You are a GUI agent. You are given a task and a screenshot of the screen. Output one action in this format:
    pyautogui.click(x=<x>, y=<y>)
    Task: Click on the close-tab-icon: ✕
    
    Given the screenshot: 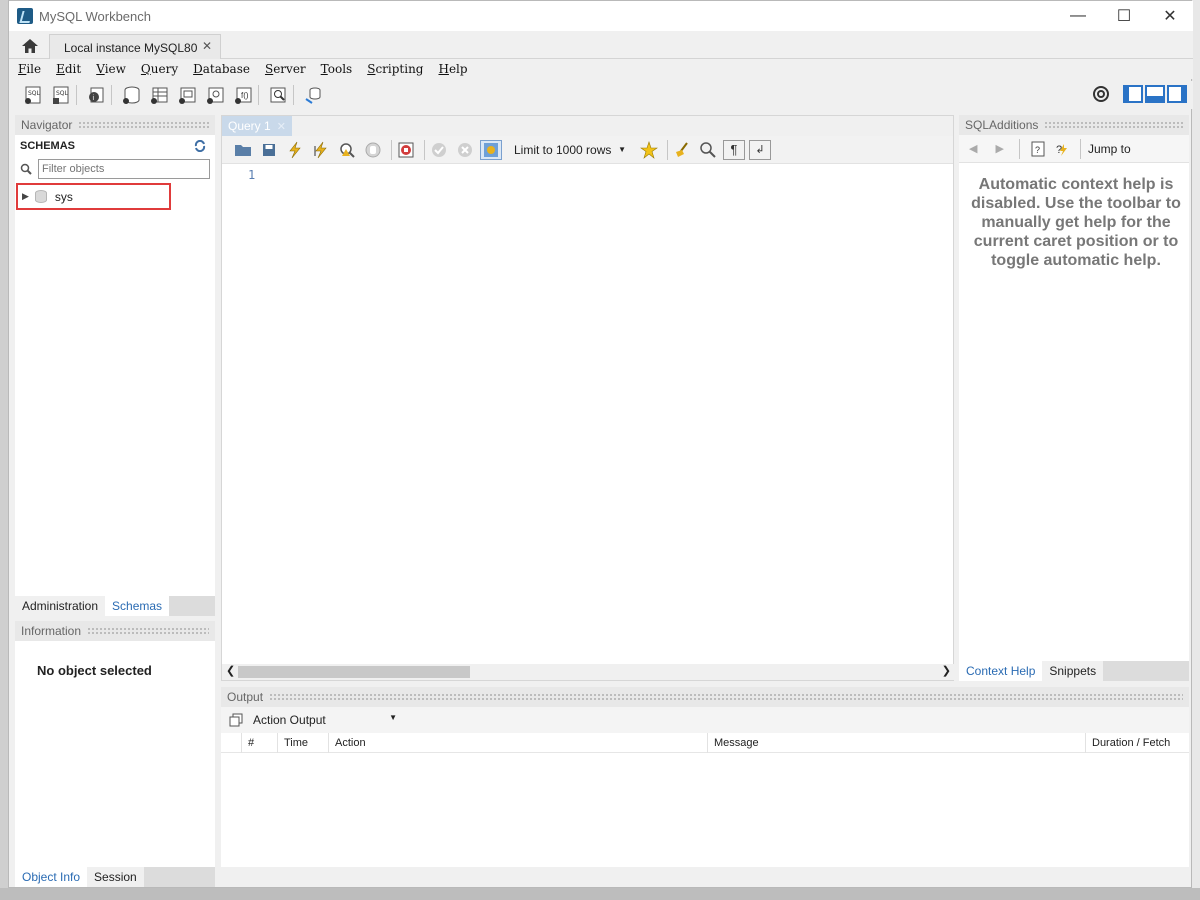 What is the action you would take?
    pyautogui.click(x=207, y=46)
    